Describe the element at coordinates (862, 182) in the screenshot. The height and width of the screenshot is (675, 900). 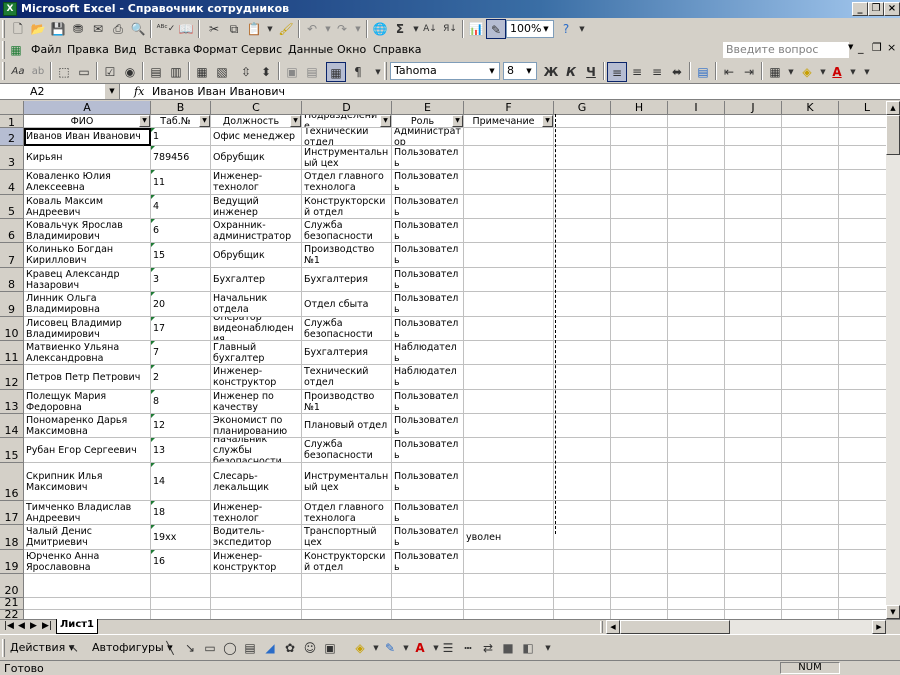
I see `cell-l4` at that location.